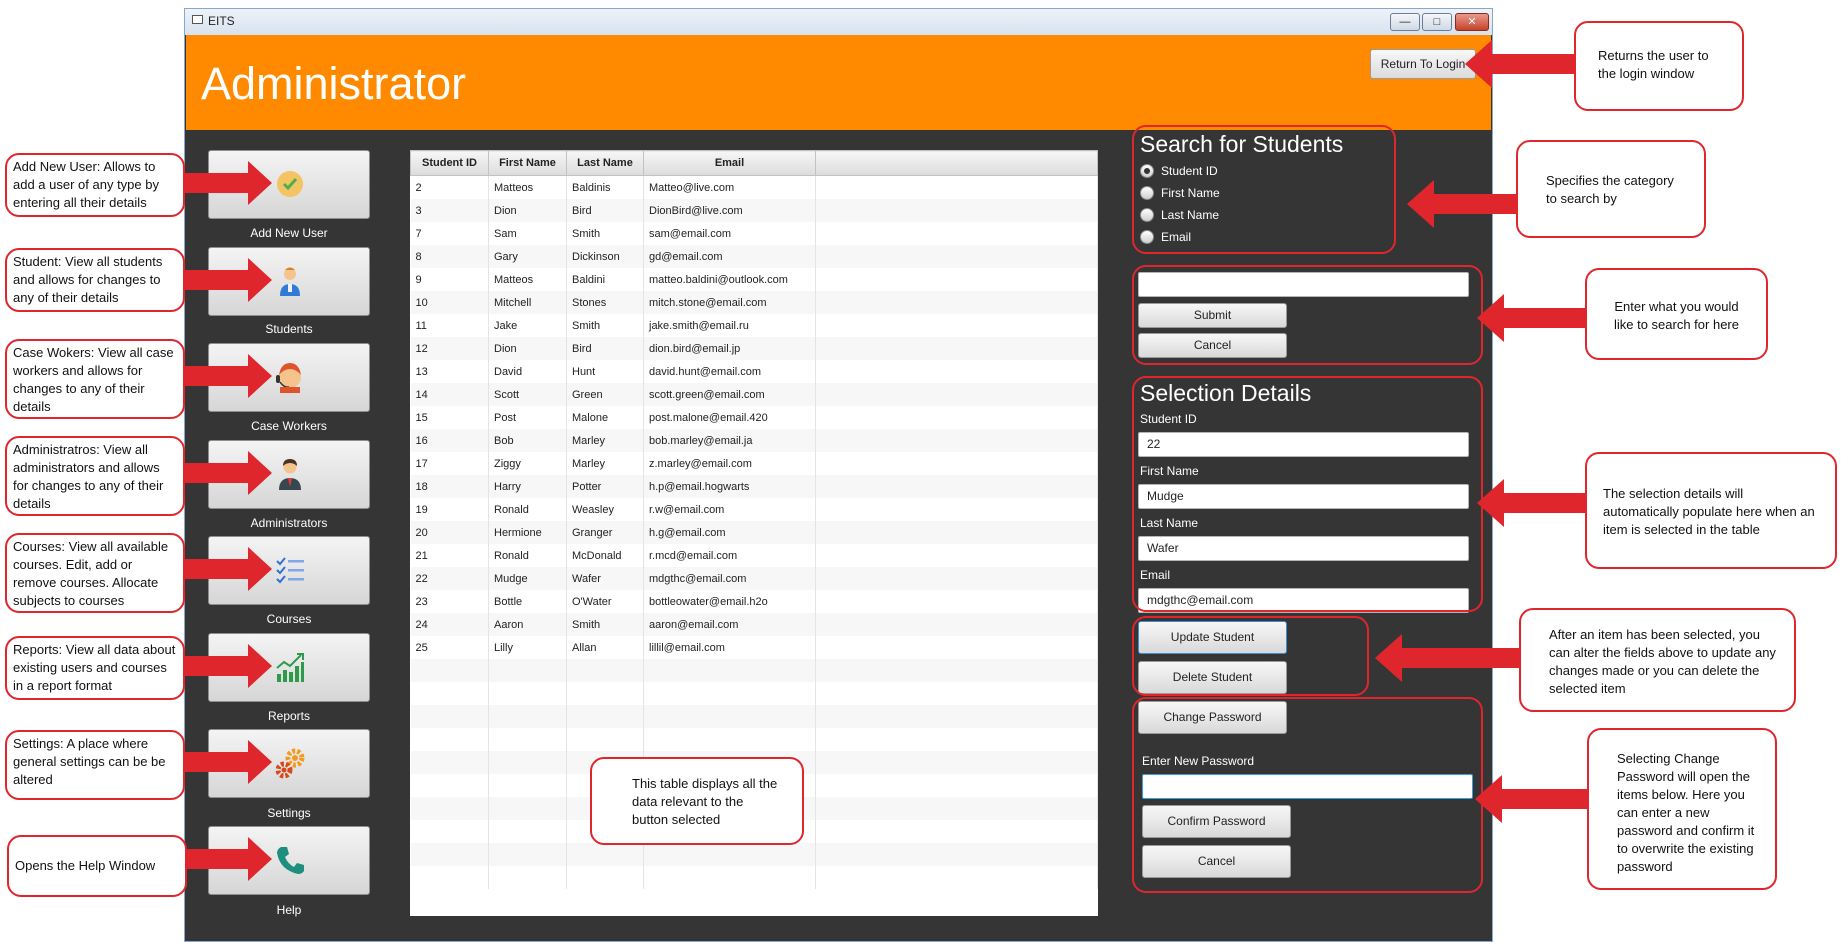 This screenshot has width=1844, height=942. Describe the element at coordinates (1531, 318) in the screenshot. I see `arrow-search-input` at that location.